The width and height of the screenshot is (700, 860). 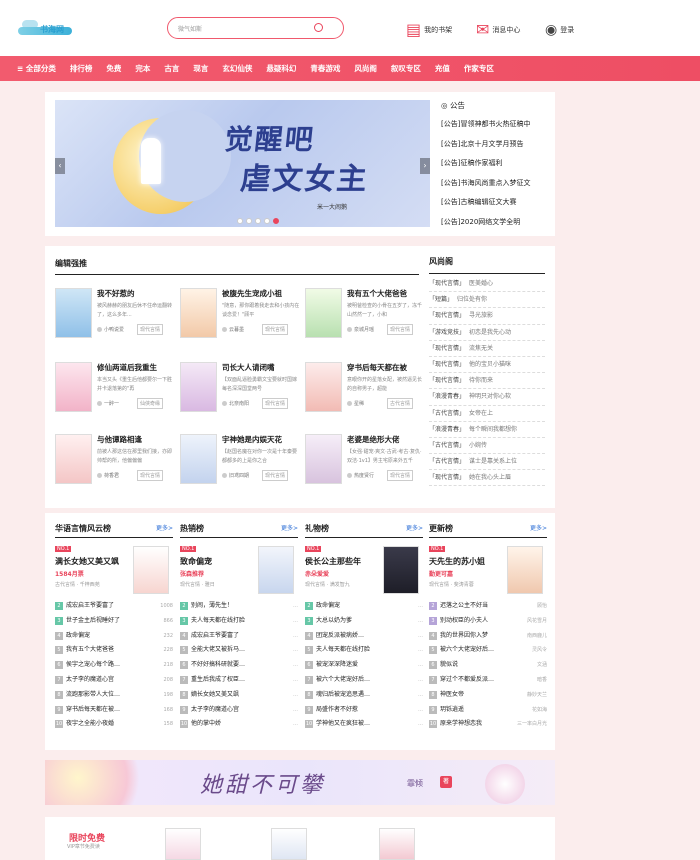 What do you see at coordinates (171, 68) in the screenshot?
I see `nav-ancient-romance: 古言` at bounding box center [171, 68].